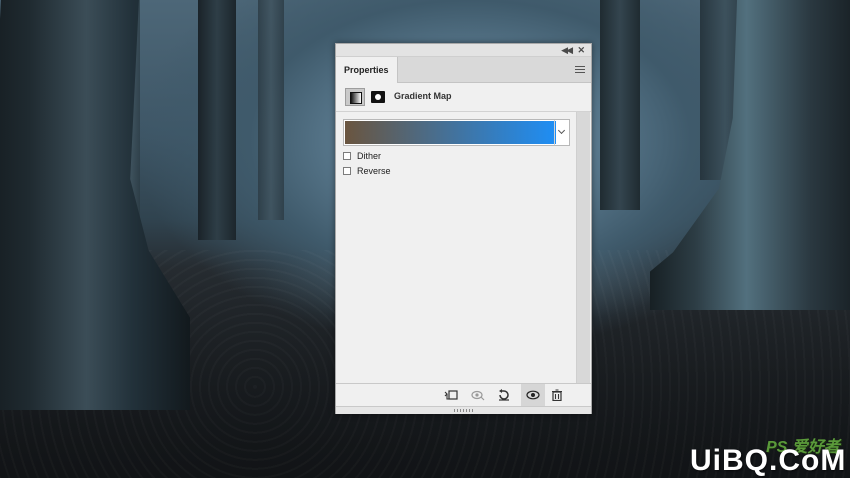 This screenshot has height=478, width=850. I want to click on tab-properties: Properties, so click(367, 70).